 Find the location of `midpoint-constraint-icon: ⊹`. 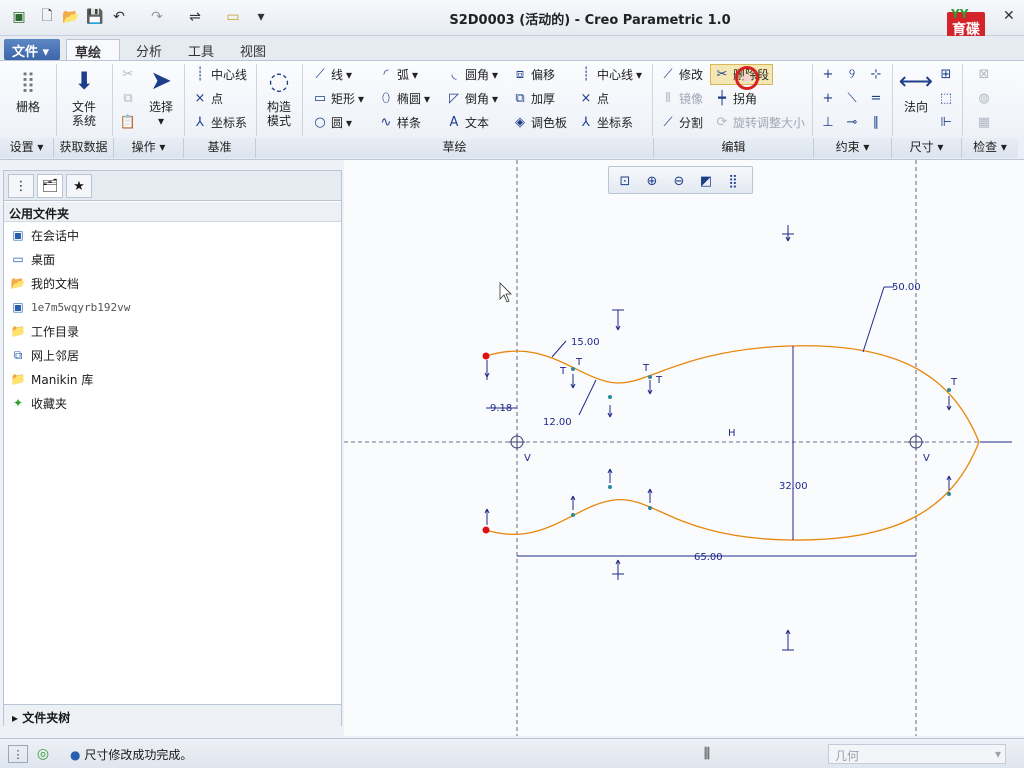

midpoint-constraint-icon: ⊹ is located at coordinates (876, 74).